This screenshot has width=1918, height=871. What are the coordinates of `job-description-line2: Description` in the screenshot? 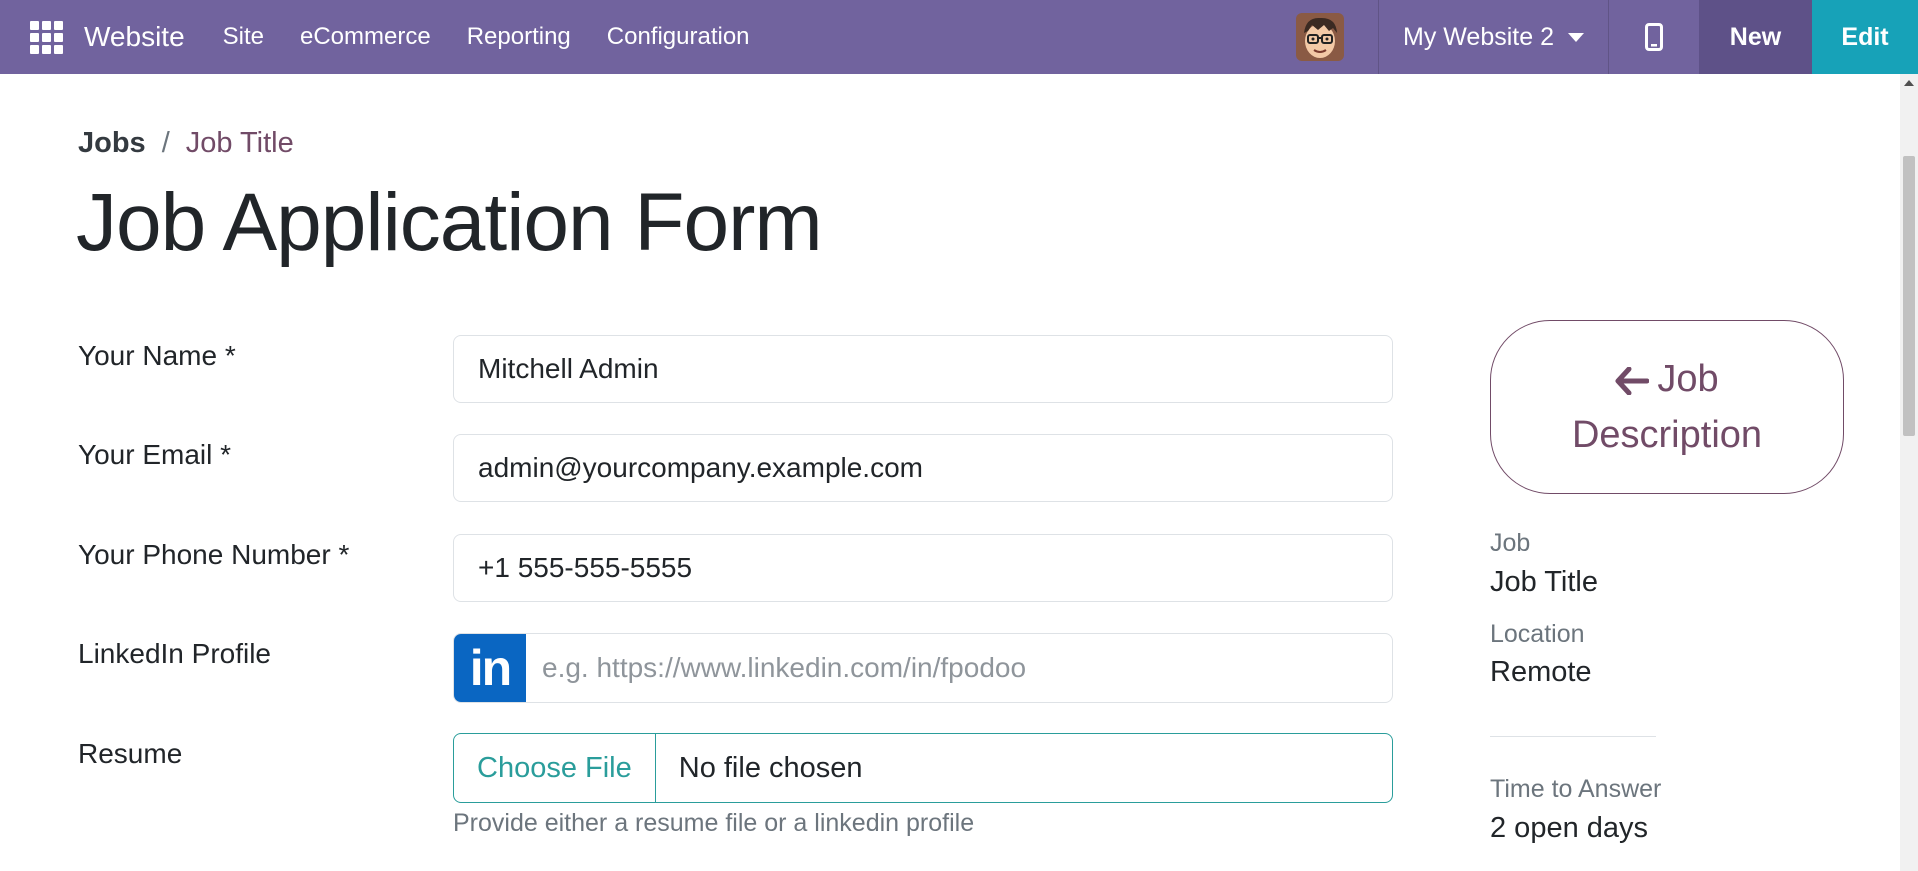 It's located at (1667, 435).